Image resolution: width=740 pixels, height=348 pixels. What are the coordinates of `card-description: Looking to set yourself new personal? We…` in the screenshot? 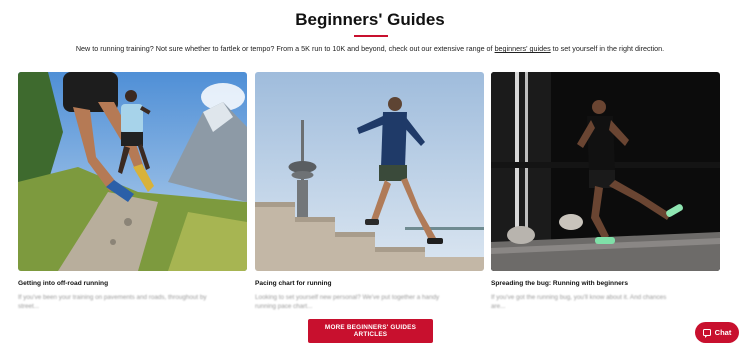 It's located at (347, 302).